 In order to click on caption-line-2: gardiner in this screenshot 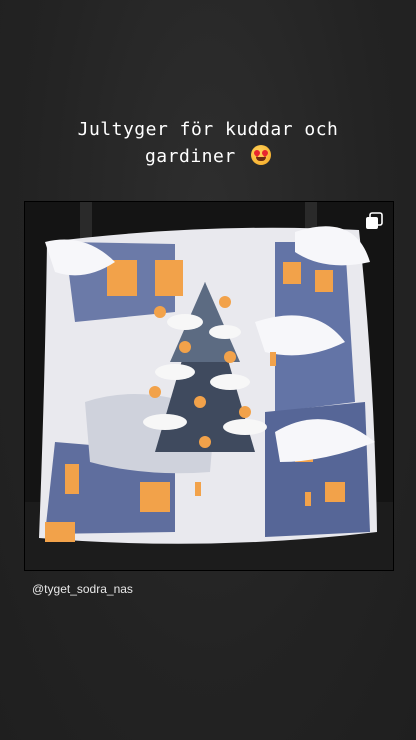, I will do `click(190, 156)`.